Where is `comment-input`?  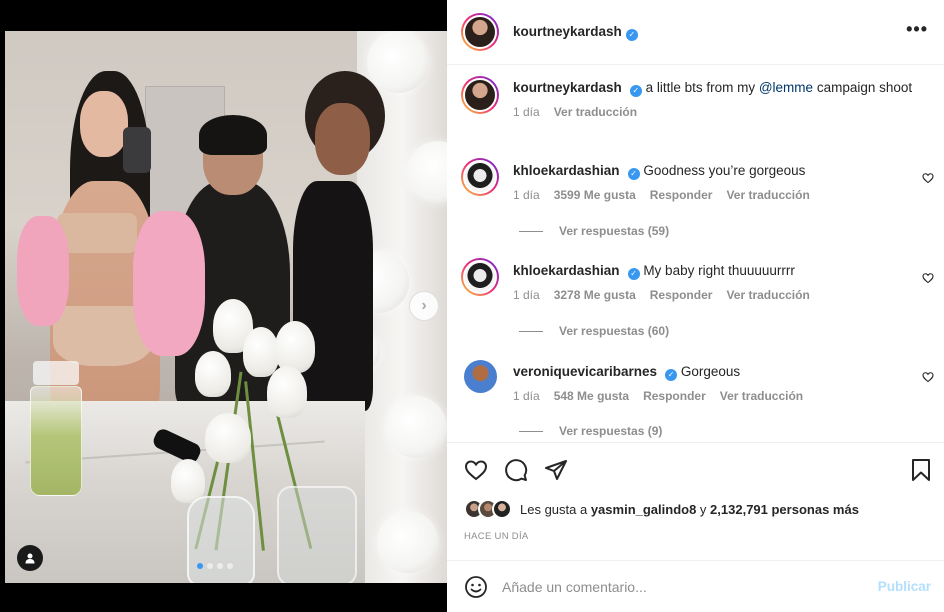 comment-input is located at coordinates (682, 586).